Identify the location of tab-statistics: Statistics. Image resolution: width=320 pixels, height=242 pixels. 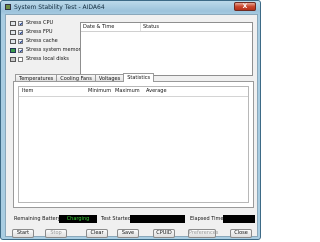
(139, 77).